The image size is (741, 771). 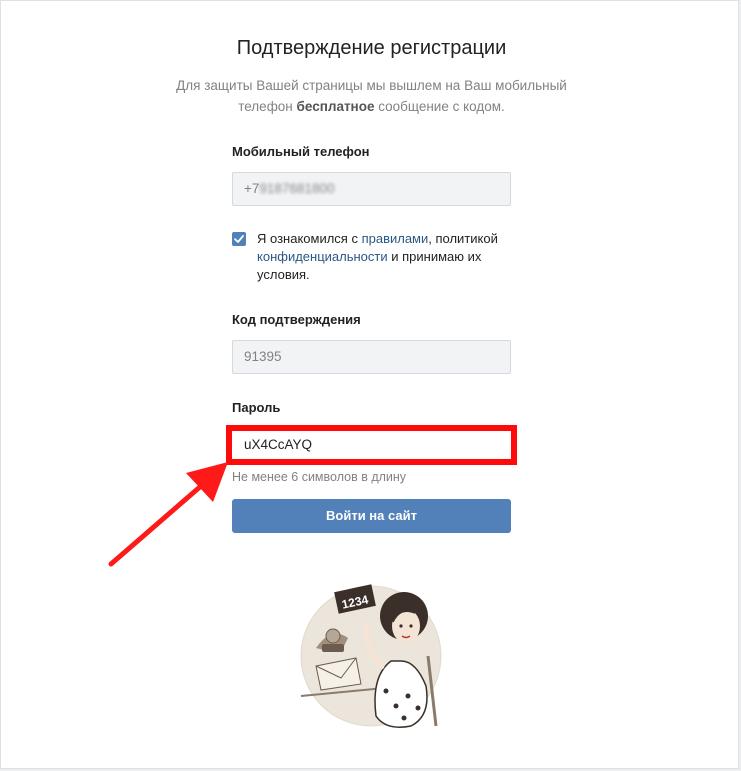 I want to click on password-label: Пароль, so click(x=256, y=407).